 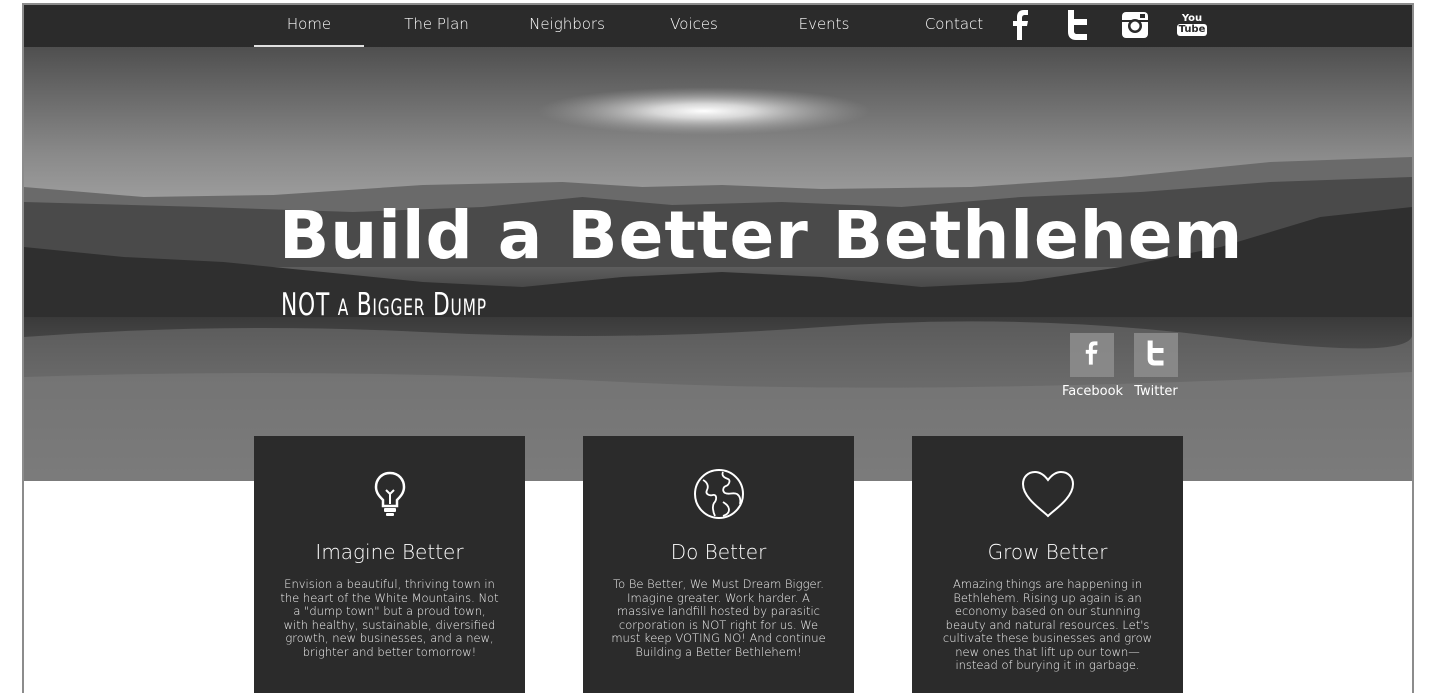 I want to click on share-twitter-button, so click(x=1156, y=355).